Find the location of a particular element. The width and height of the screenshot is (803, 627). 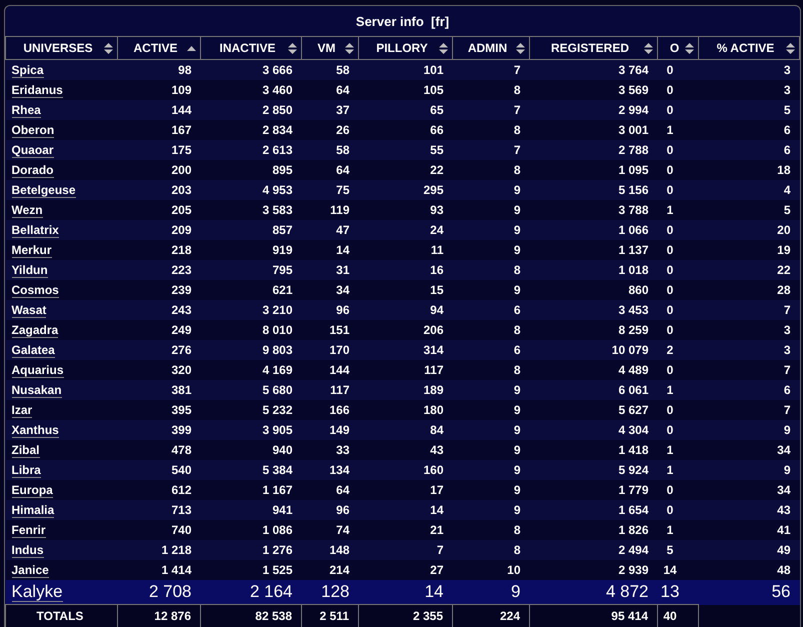

table-cell: 540 is located at coordinates (159, 470).